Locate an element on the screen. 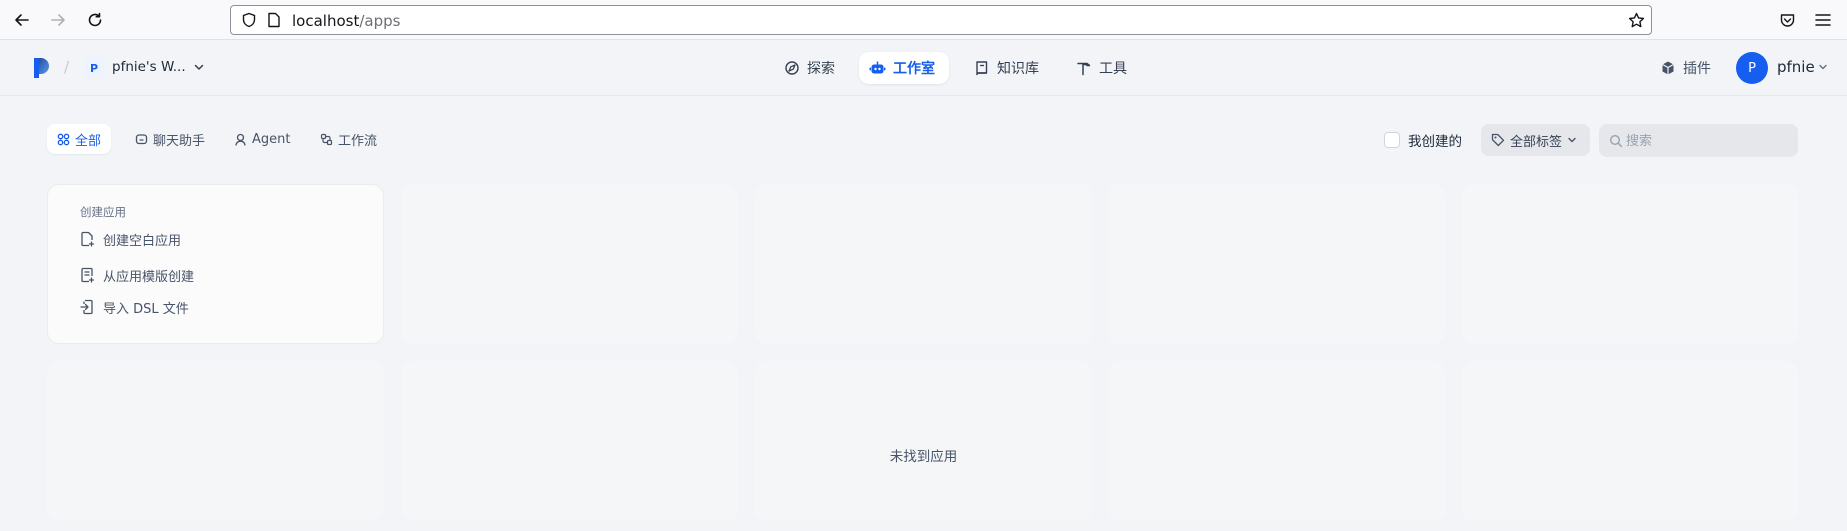  empty-state-message: 未找到应用 is located at coordinates (923, 457).